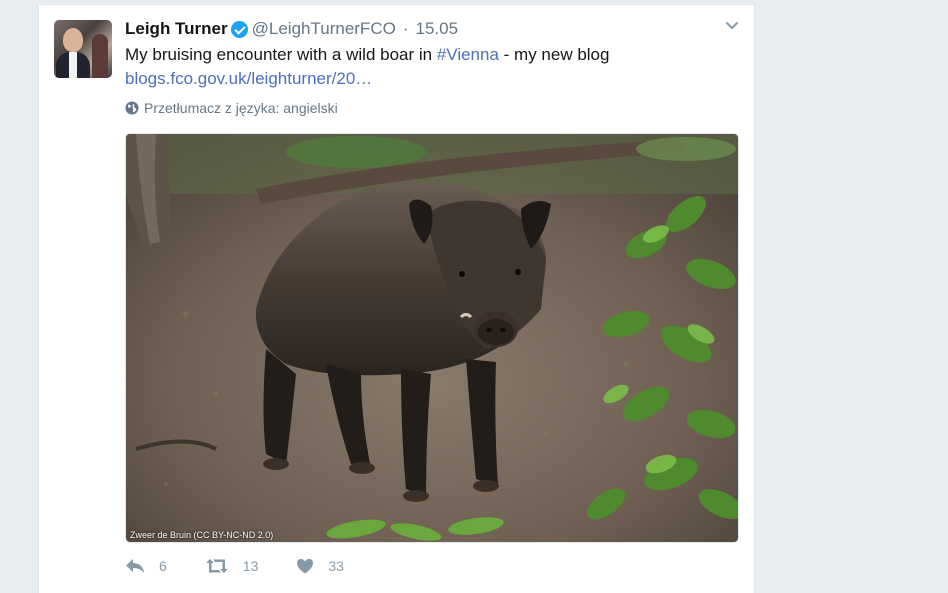  What do you see at coordinates (202, 535) in the screenshot?
I see `photo-credit: Zweer de Bruin (CC BY-NC-ND 2.0)` at bounding box center [202, 535].